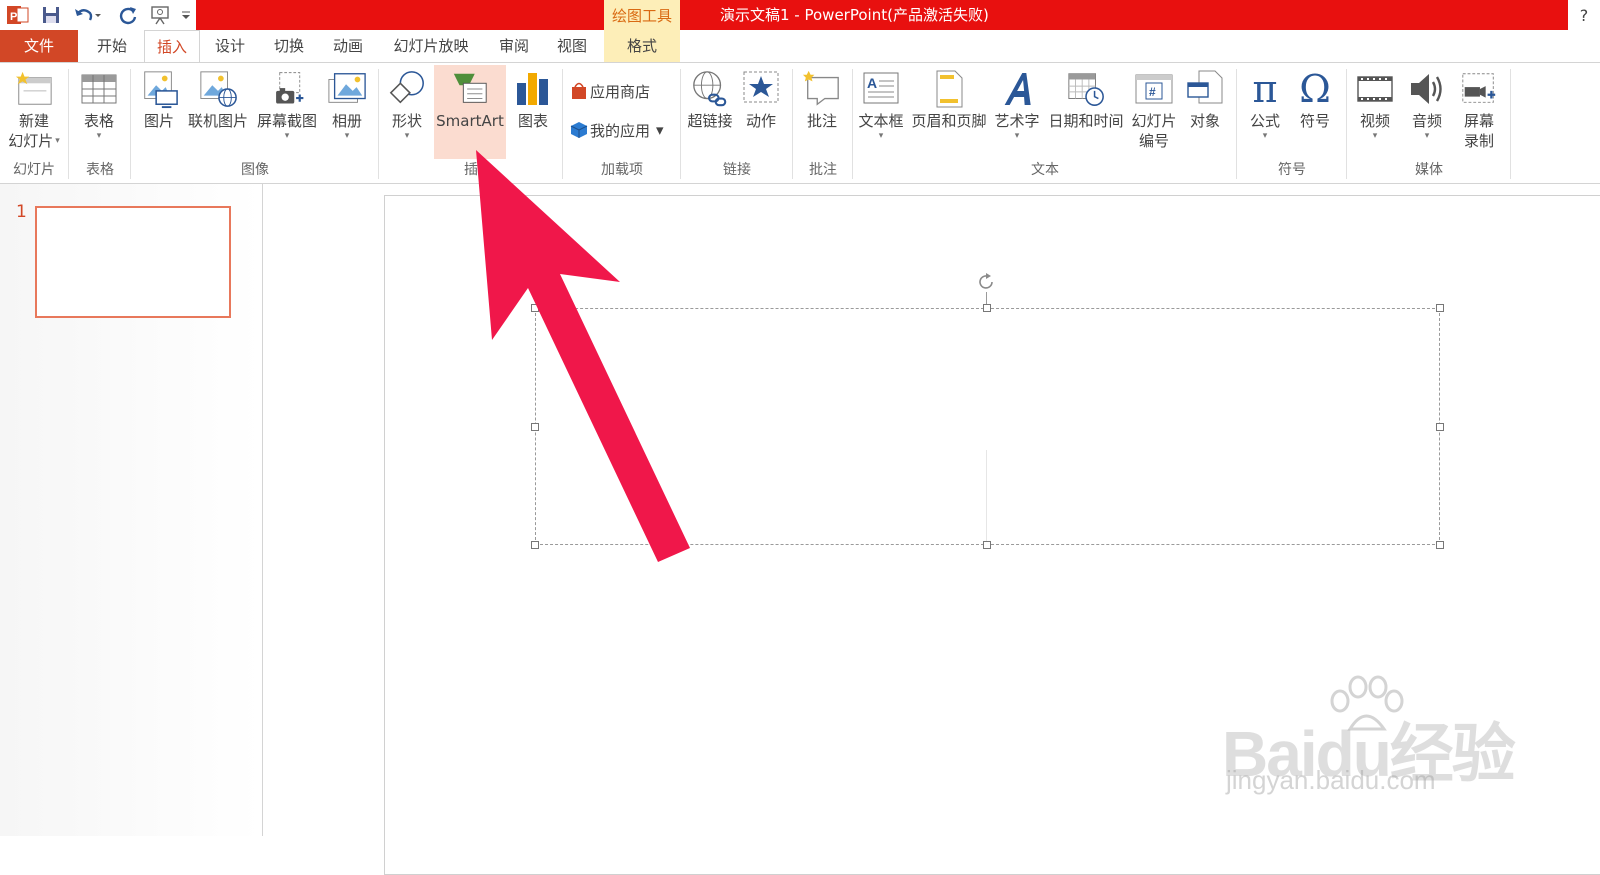  Describe the element at coordinates (1264, 121) in the screenshot. I see `equation-label: 公式` at that location.